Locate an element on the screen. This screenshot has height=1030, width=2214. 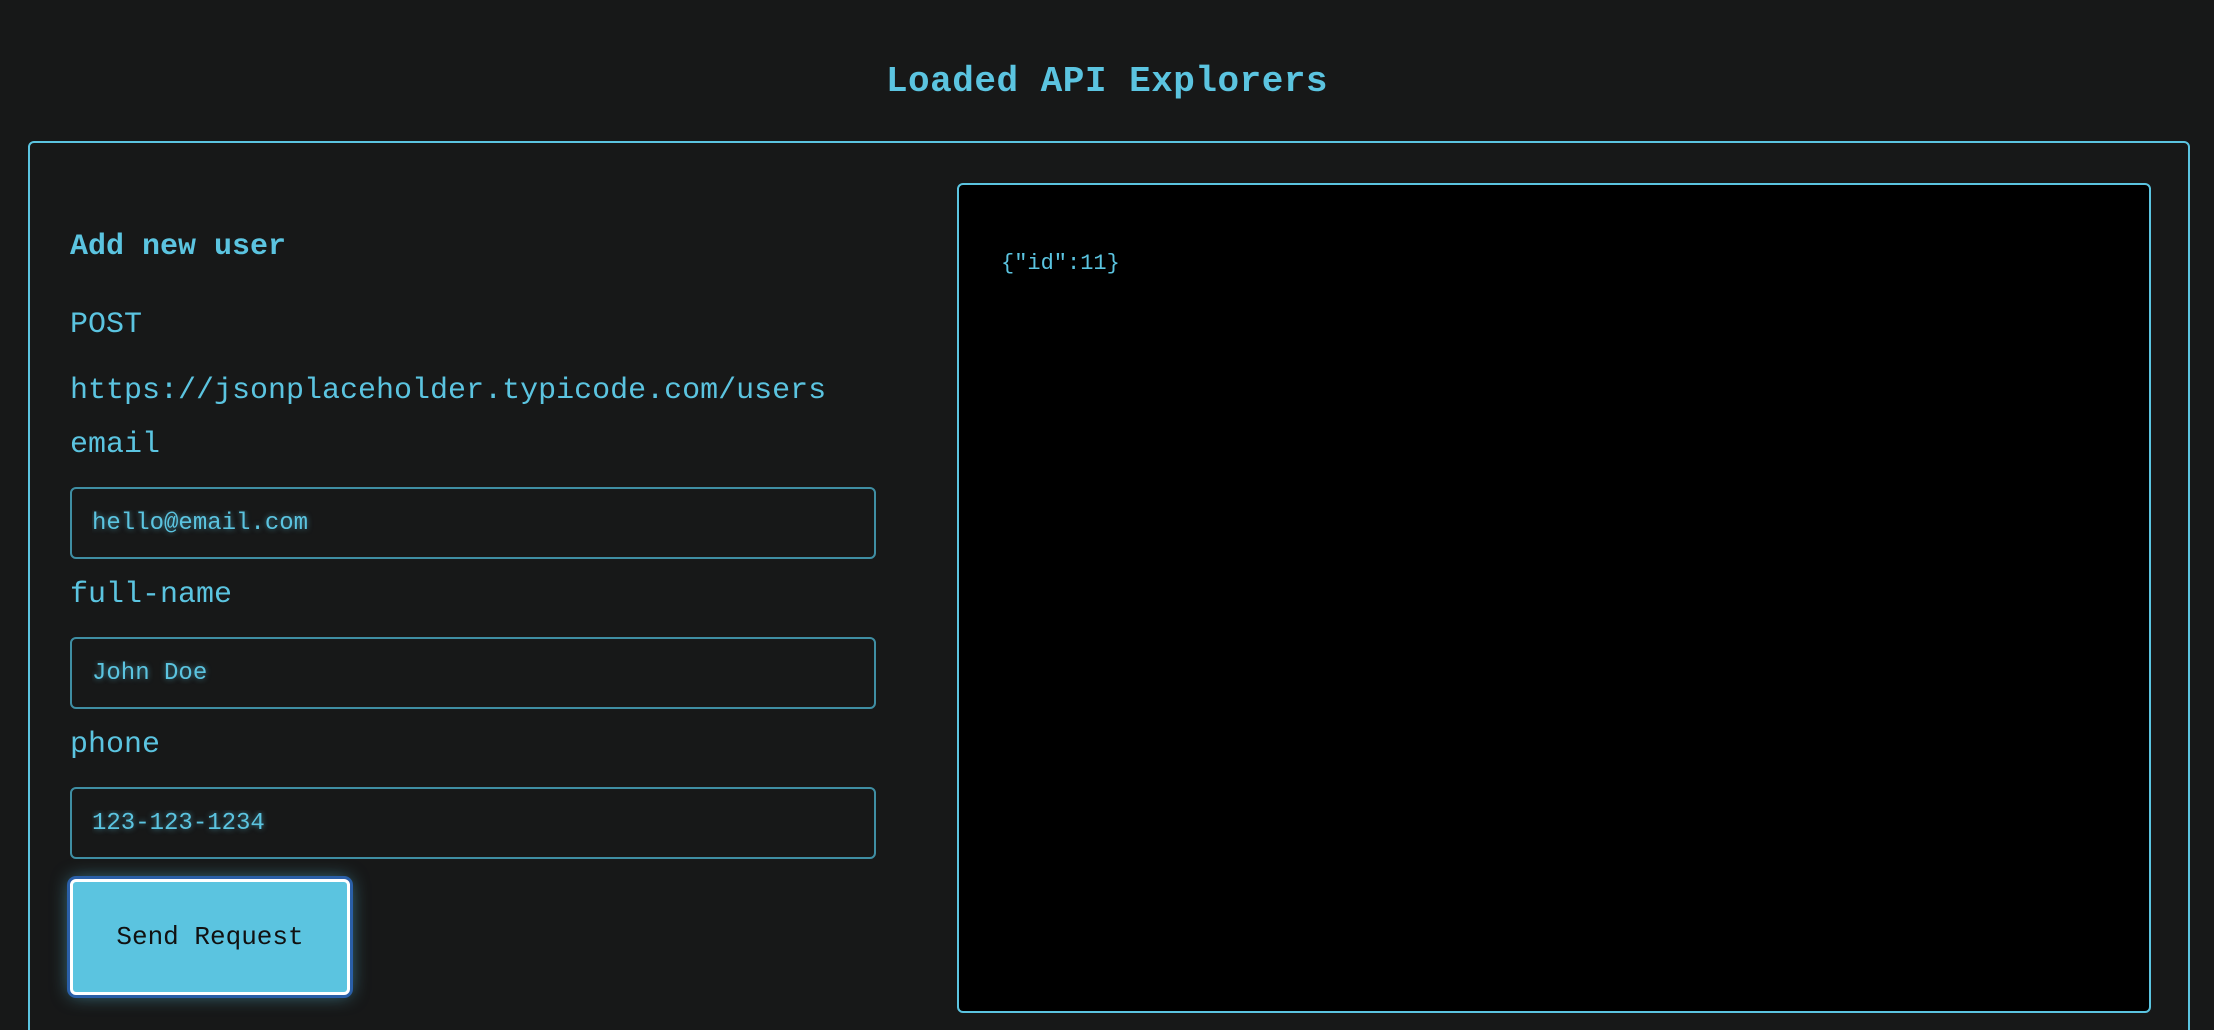
section-heading: Add new user is located at coordinates (178, 247).